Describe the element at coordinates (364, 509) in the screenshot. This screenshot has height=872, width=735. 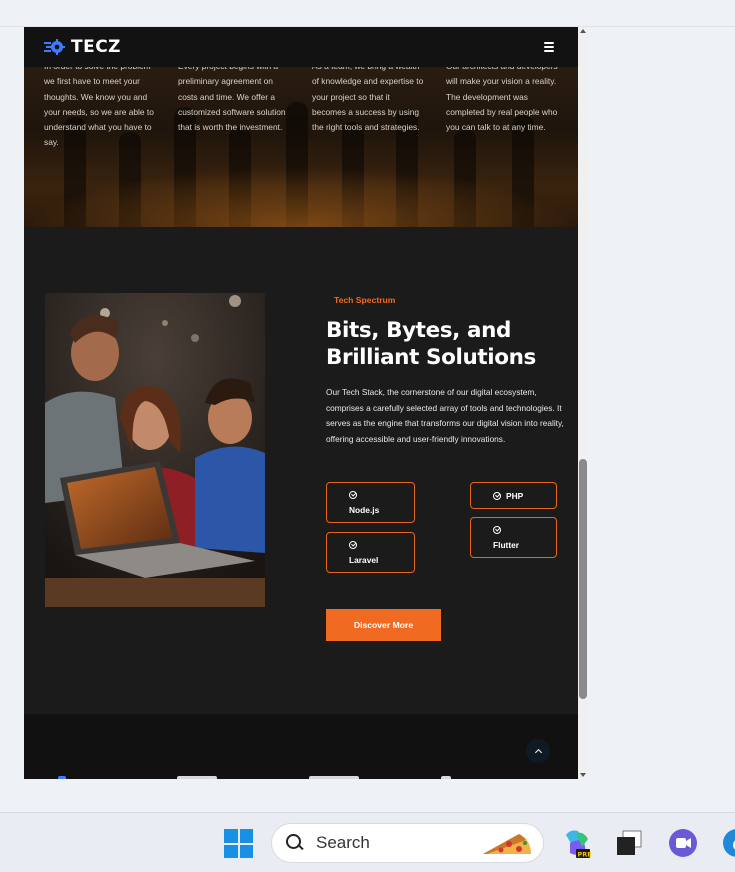
I see `tech-badge-label: Node.js` at that location.